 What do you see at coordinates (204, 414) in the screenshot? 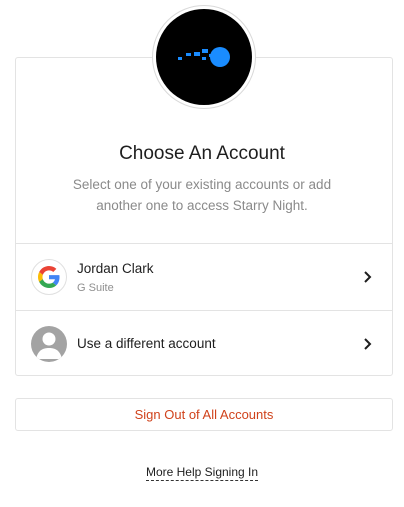
I see `sign-out-all-button: Sign Out of All Accounts` at bounding box center [204, 414].